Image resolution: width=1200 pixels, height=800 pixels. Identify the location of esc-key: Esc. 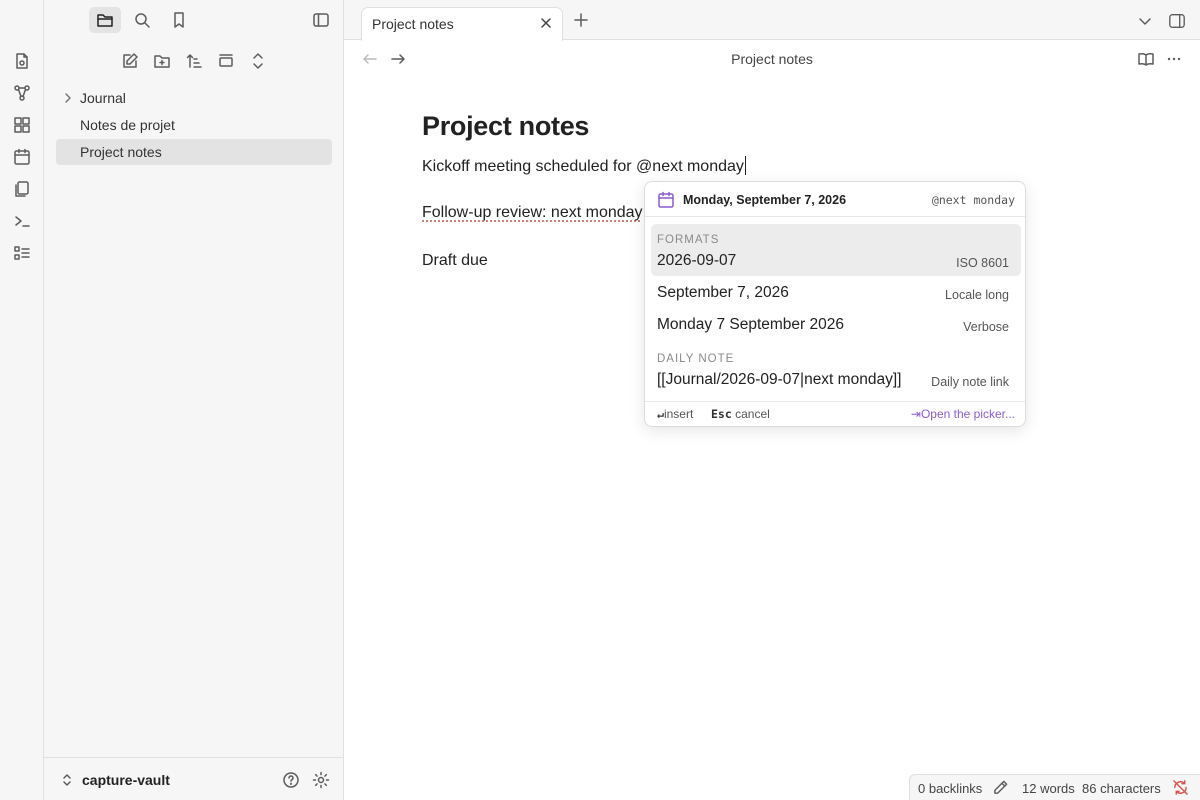
(721, 414).